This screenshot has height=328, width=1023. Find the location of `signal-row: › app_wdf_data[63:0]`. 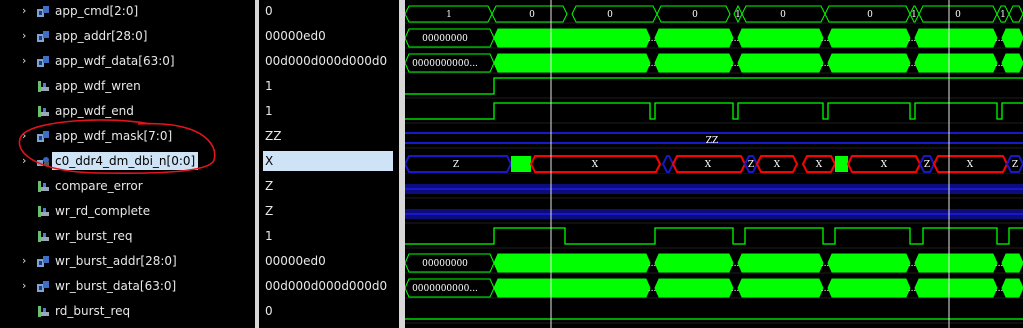

signal-row: › app_wdf_data[63:0] is located at coordinates (127, 61).